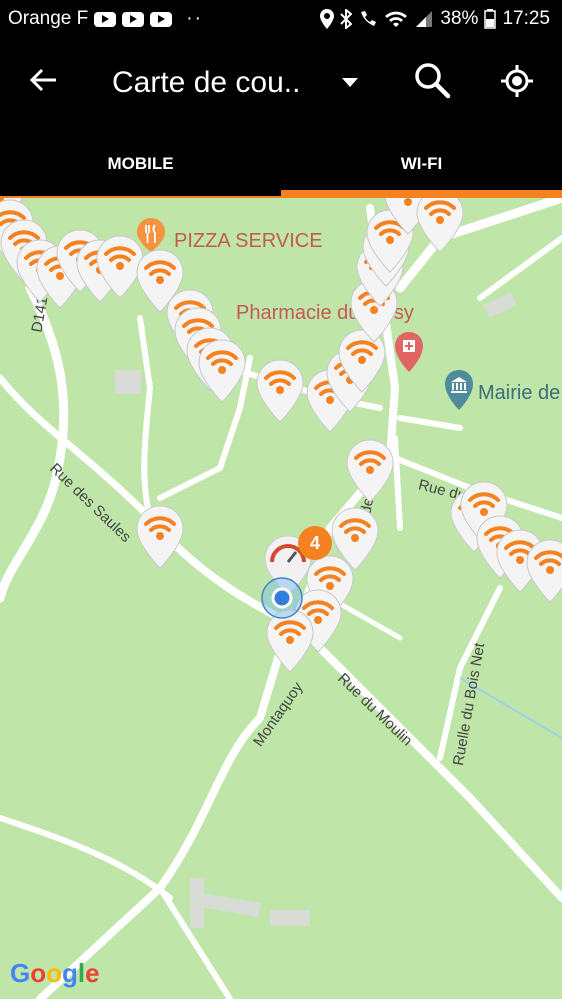 The image size is (562, 999). Describe the element at coordinates (315, 543) in the screenshot. I see `cluster-count-badge: 4` at that location.